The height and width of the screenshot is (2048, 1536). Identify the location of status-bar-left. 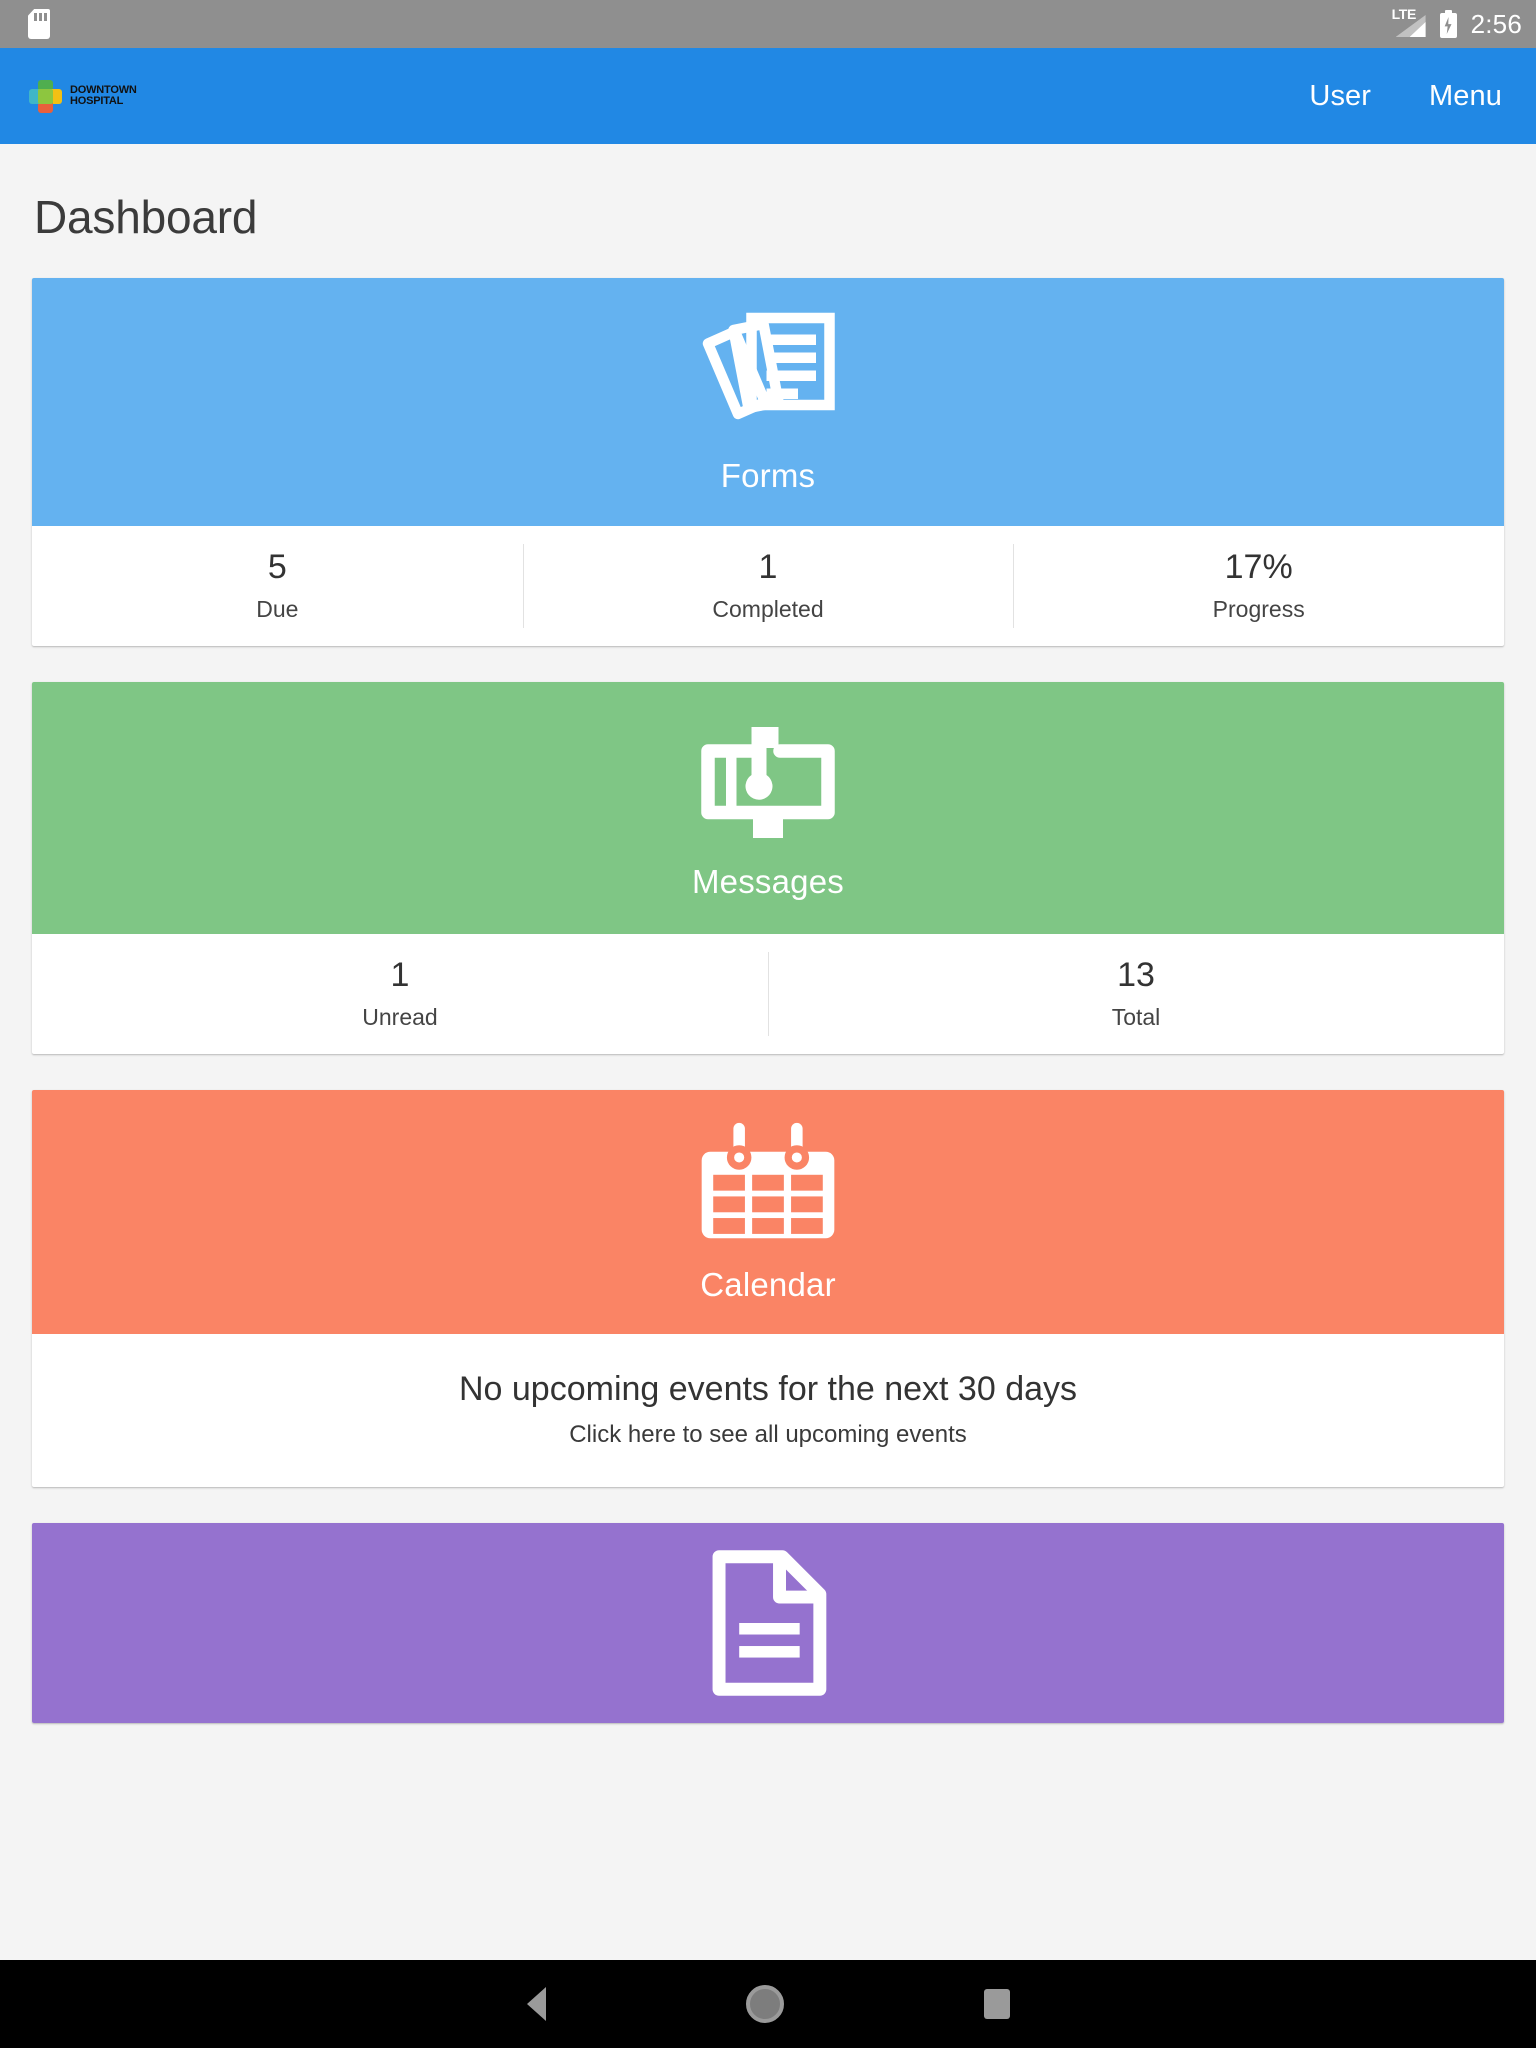
(39, 24).